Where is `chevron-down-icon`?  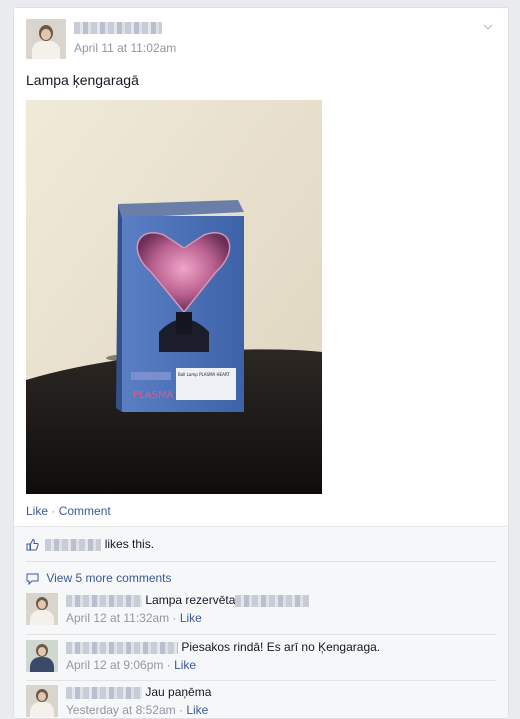
chevron-down-icon is located at coordinates (488, 27).